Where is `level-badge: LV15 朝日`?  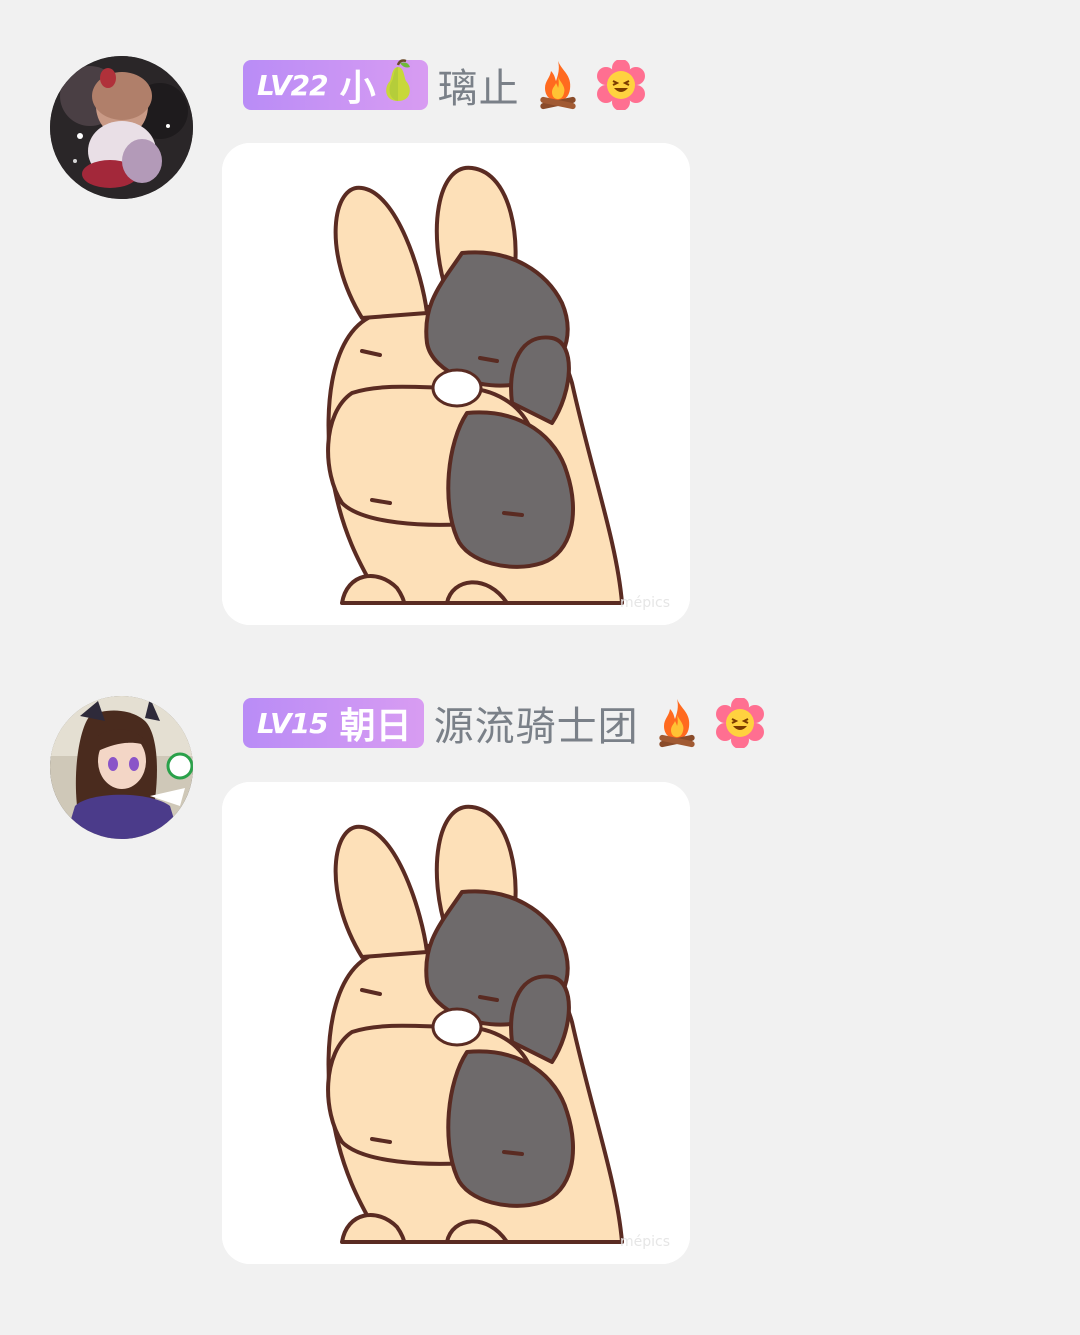 level-badge: LV15 朝日 is located at coordinates (333, 723).